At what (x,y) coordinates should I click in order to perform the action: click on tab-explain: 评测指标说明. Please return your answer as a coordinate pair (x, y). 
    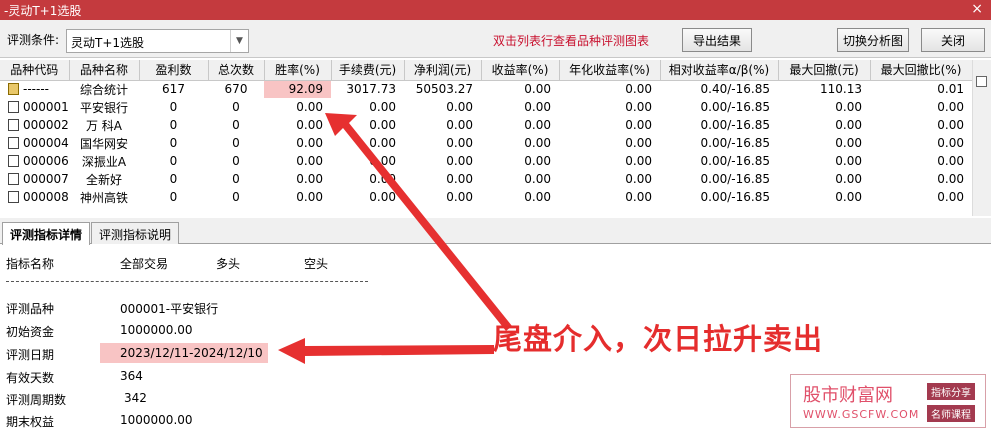
    Looking at the image, I should click on (135, 233).